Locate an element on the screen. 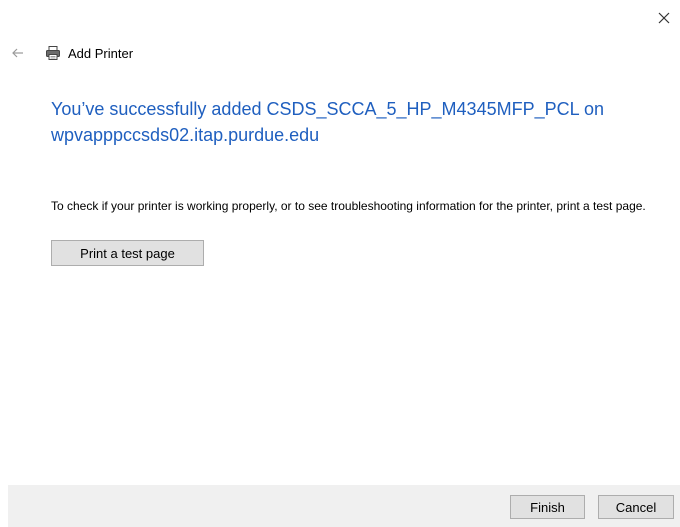 The image size is (680, 527). window-title: Add Printer is located at coordinates (101, 53).